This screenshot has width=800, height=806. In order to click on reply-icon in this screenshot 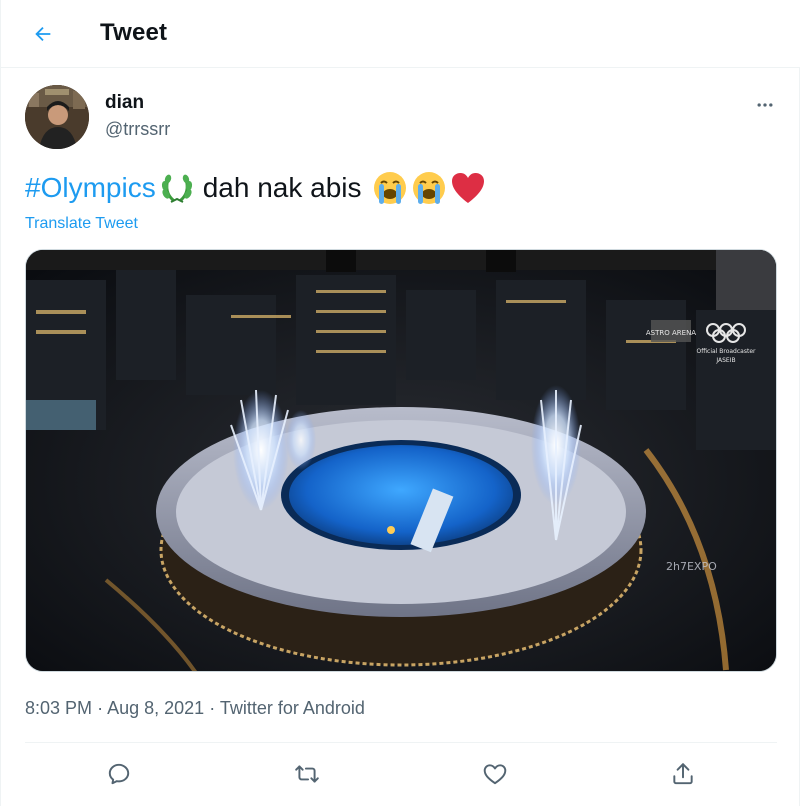, I will do `click(119, 774)`.